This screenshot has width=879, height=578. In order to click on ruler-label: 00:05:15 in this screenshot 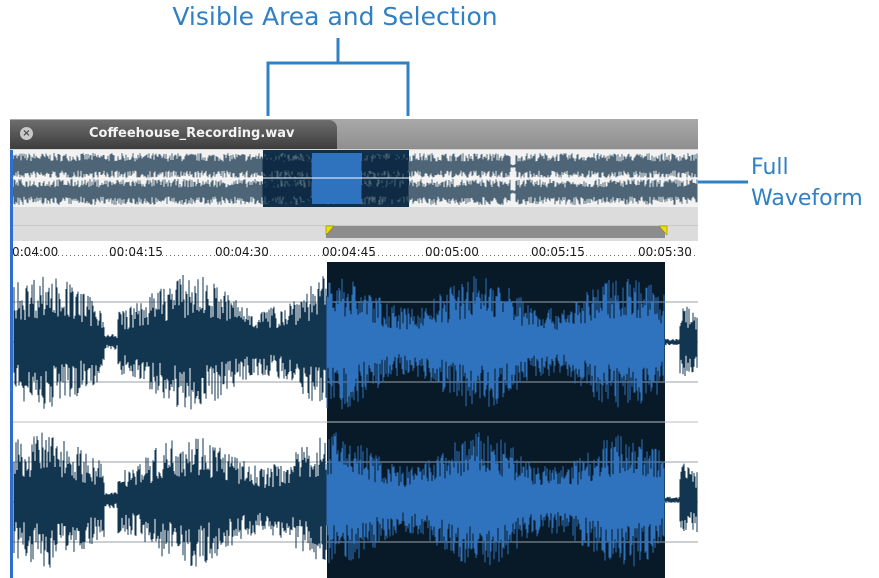, I will do `click(558, 252)`.